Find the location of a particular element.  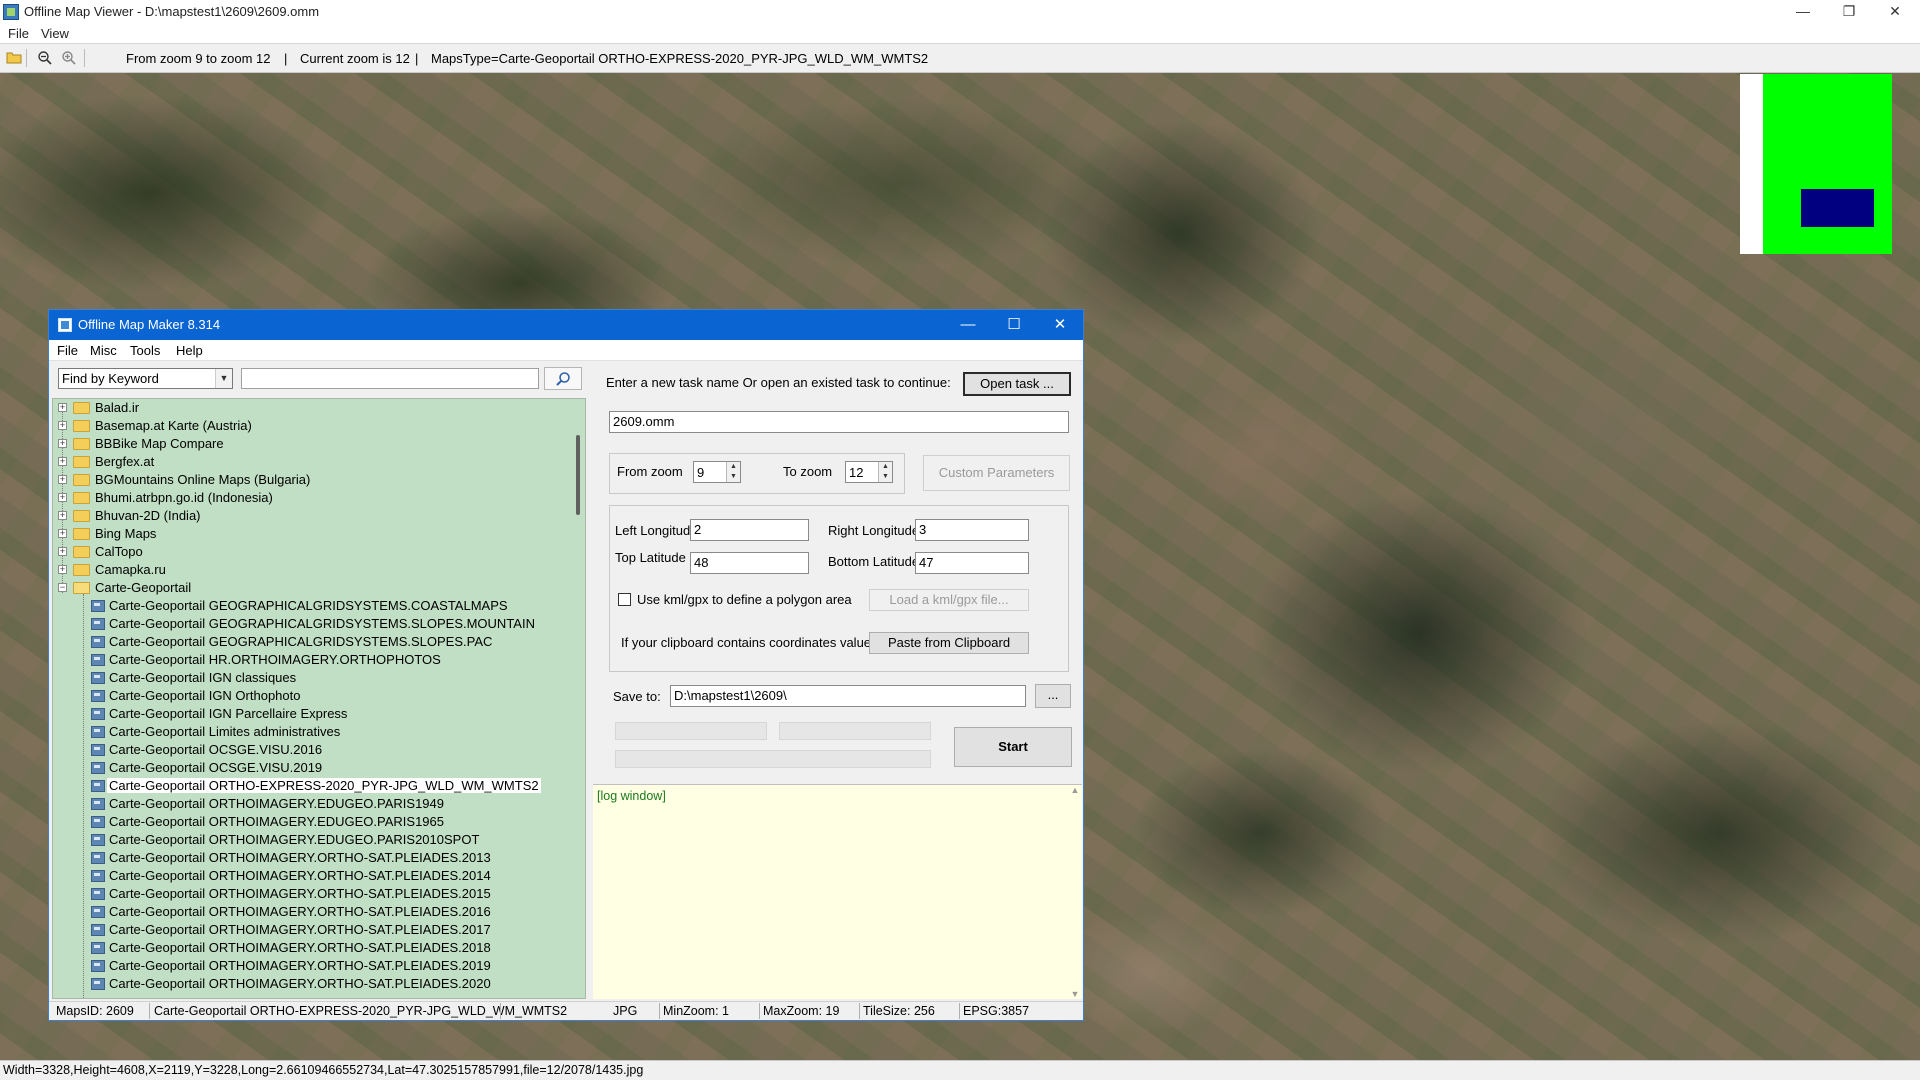

search-button is located at coordinates (563, 378).